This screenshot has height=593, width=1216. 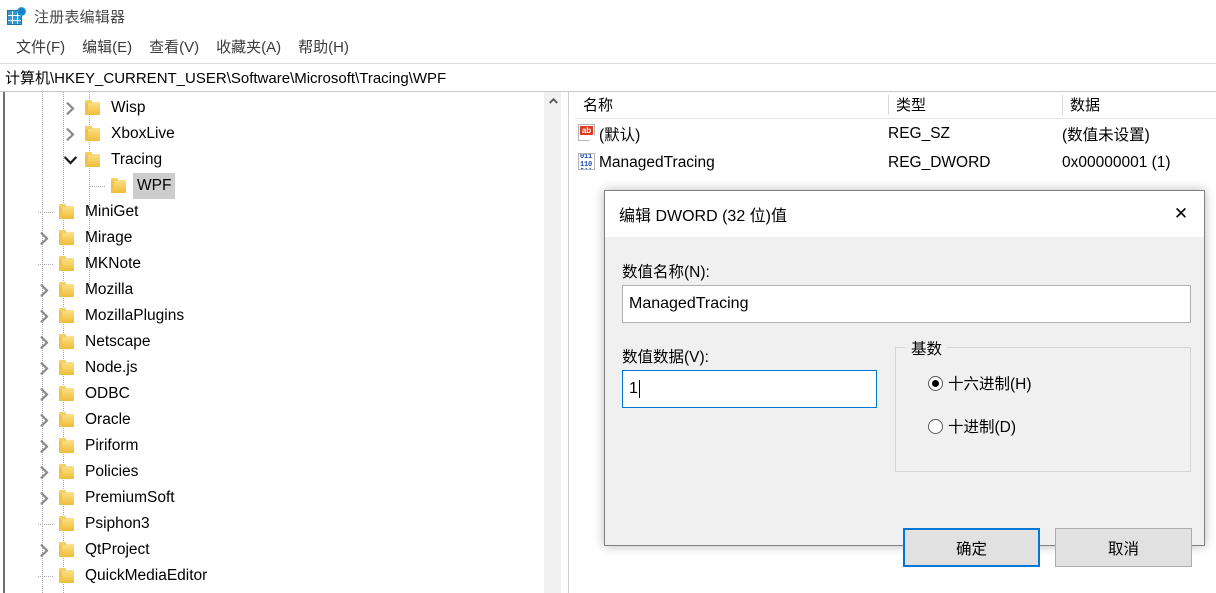 What do you see at coordinates (594, 106) in the screenshot?
I see `column-header-name: 名称` at bounding box center [594, 106].